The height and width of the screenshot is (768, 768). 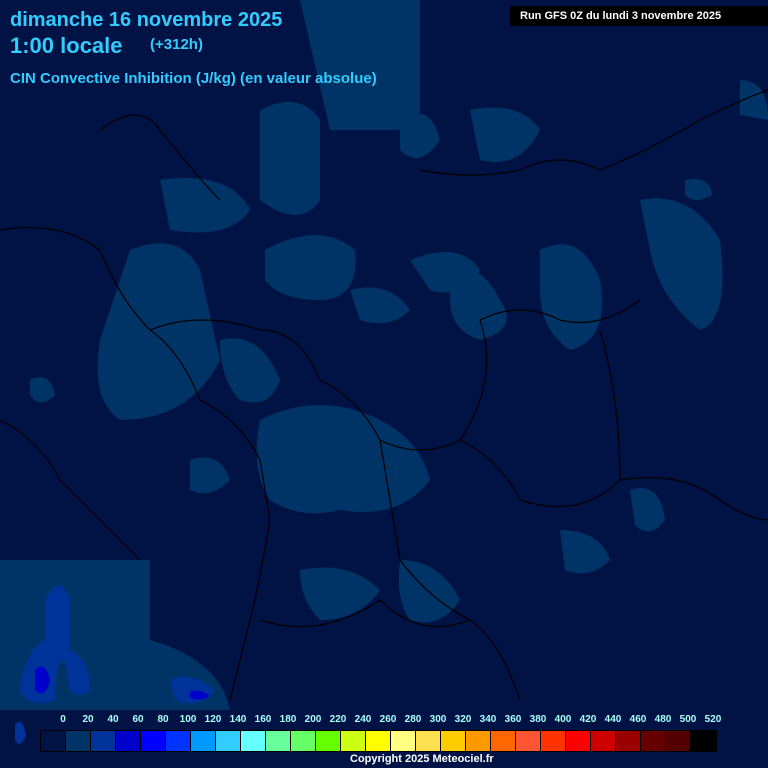 I want to click on legend-label: 420, so click(x=588, y=719).